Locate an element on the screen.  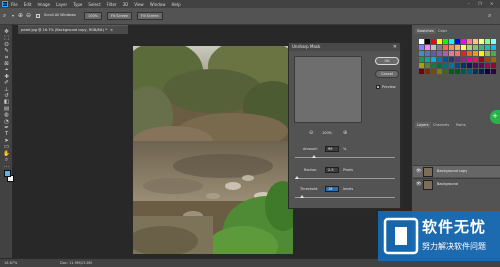
menu-file: File is located at coordinates (14, 4).